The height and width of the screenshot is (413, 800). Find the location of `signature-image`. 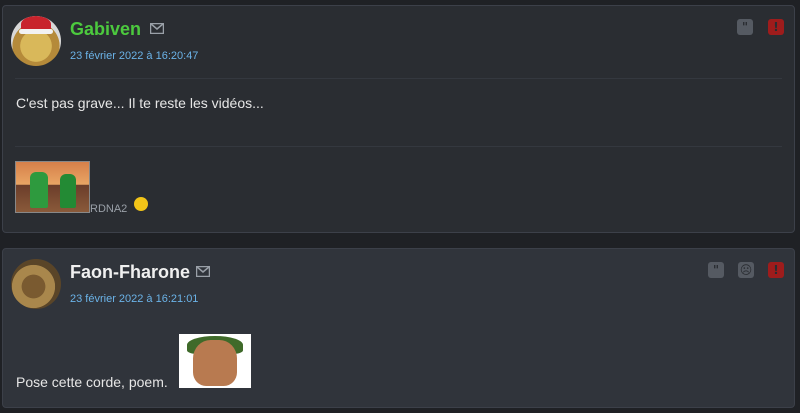

signature-image is located at coordinates (52, 187).